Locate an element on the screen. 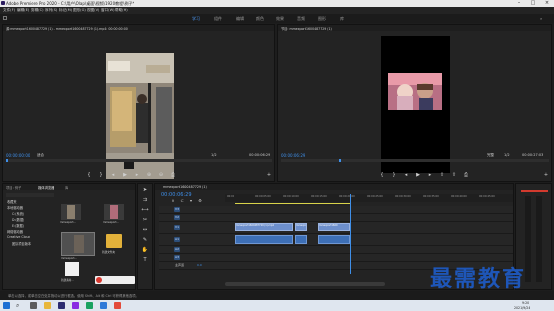  menu-sequence: 序列(S) is located at coordinates (51, 10).